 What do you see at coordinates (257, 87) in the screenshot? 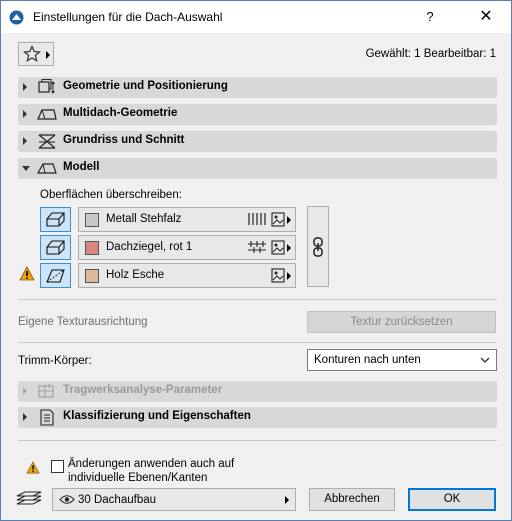
I see `section-geometrie: Geometrie und Positionierung` at bounding box center [257, 87].